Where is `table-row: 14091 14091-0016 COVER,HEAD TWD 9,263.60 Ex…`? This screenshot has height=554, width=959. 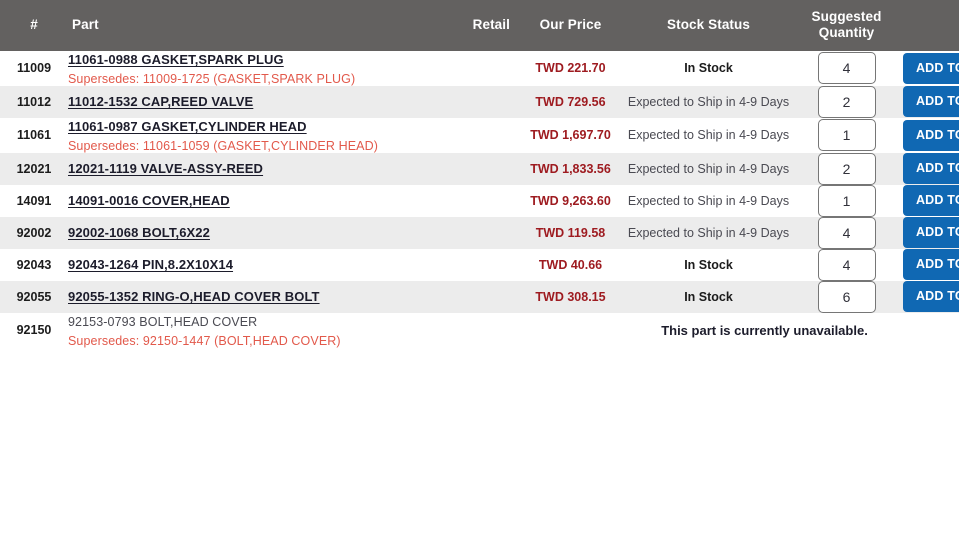 table-row: 14091 14091-0016 COVER,HEAD TWD 9,263.60 Ex… is located at coordinates (479, 200).